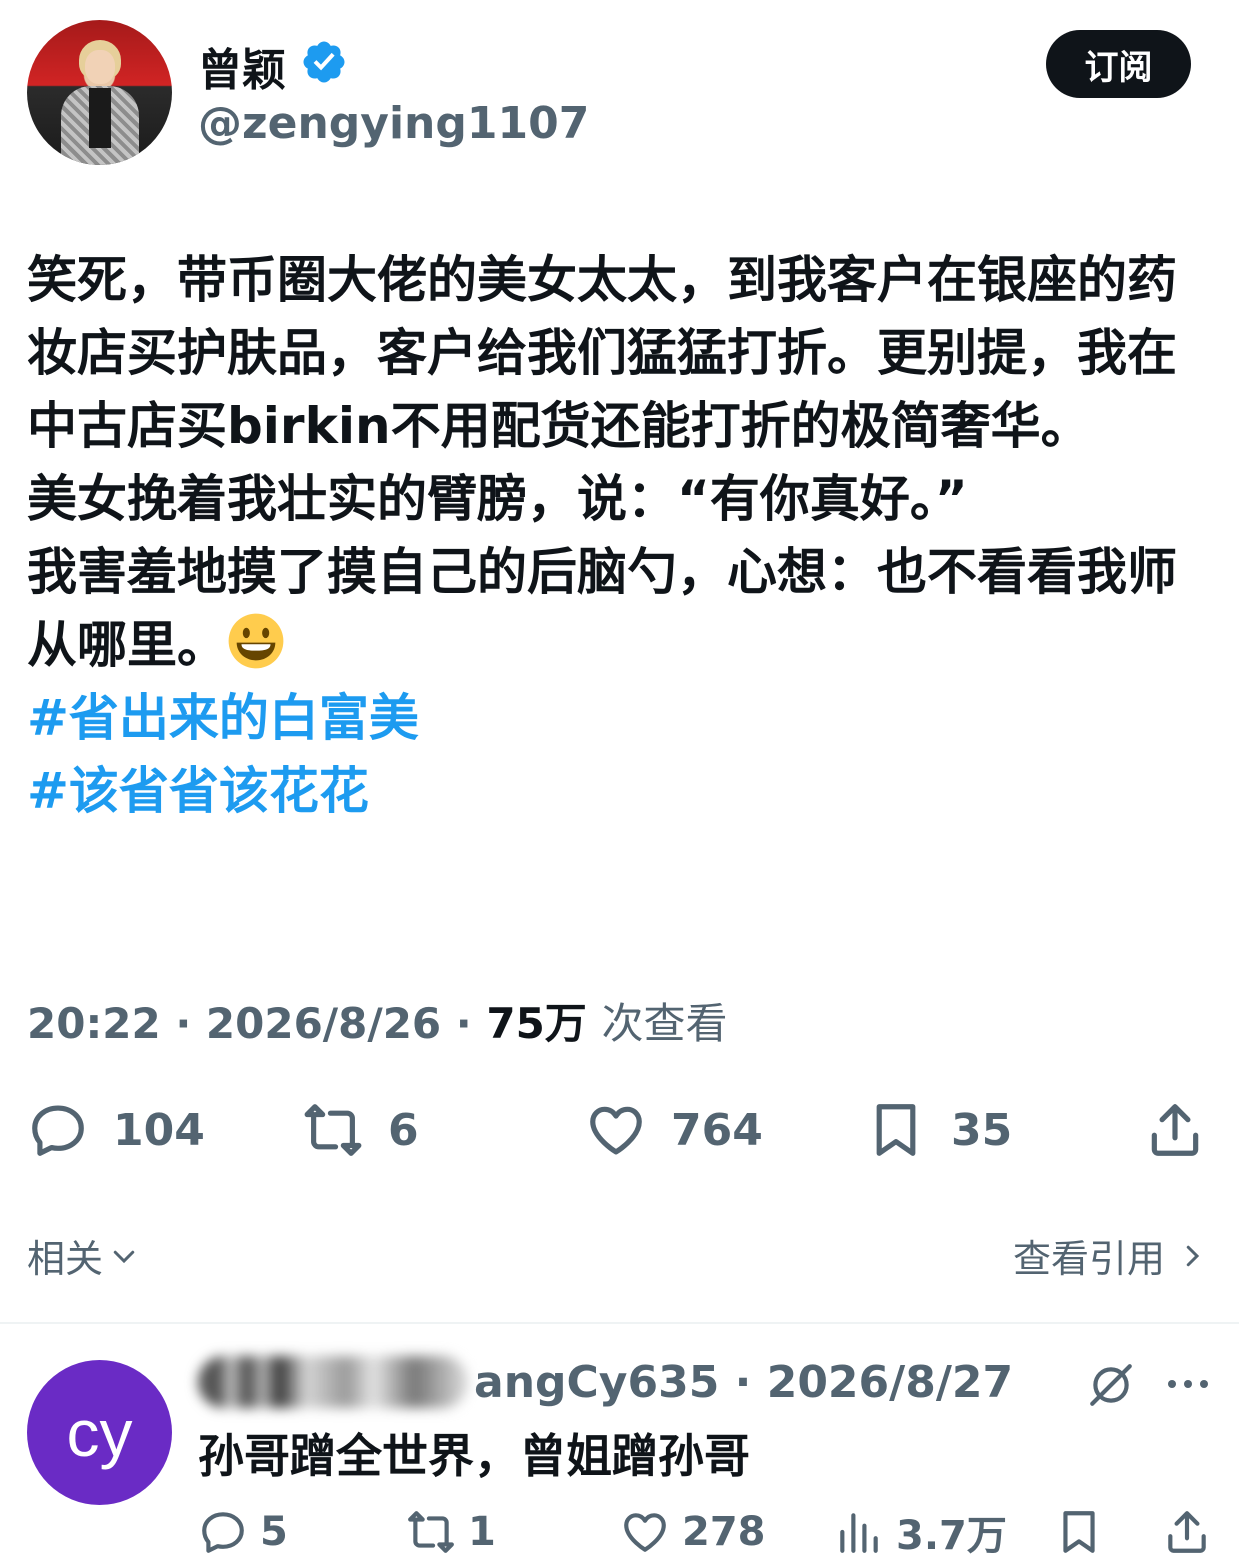  I want to click on bookmark-button: 35, so click(938, 1130).